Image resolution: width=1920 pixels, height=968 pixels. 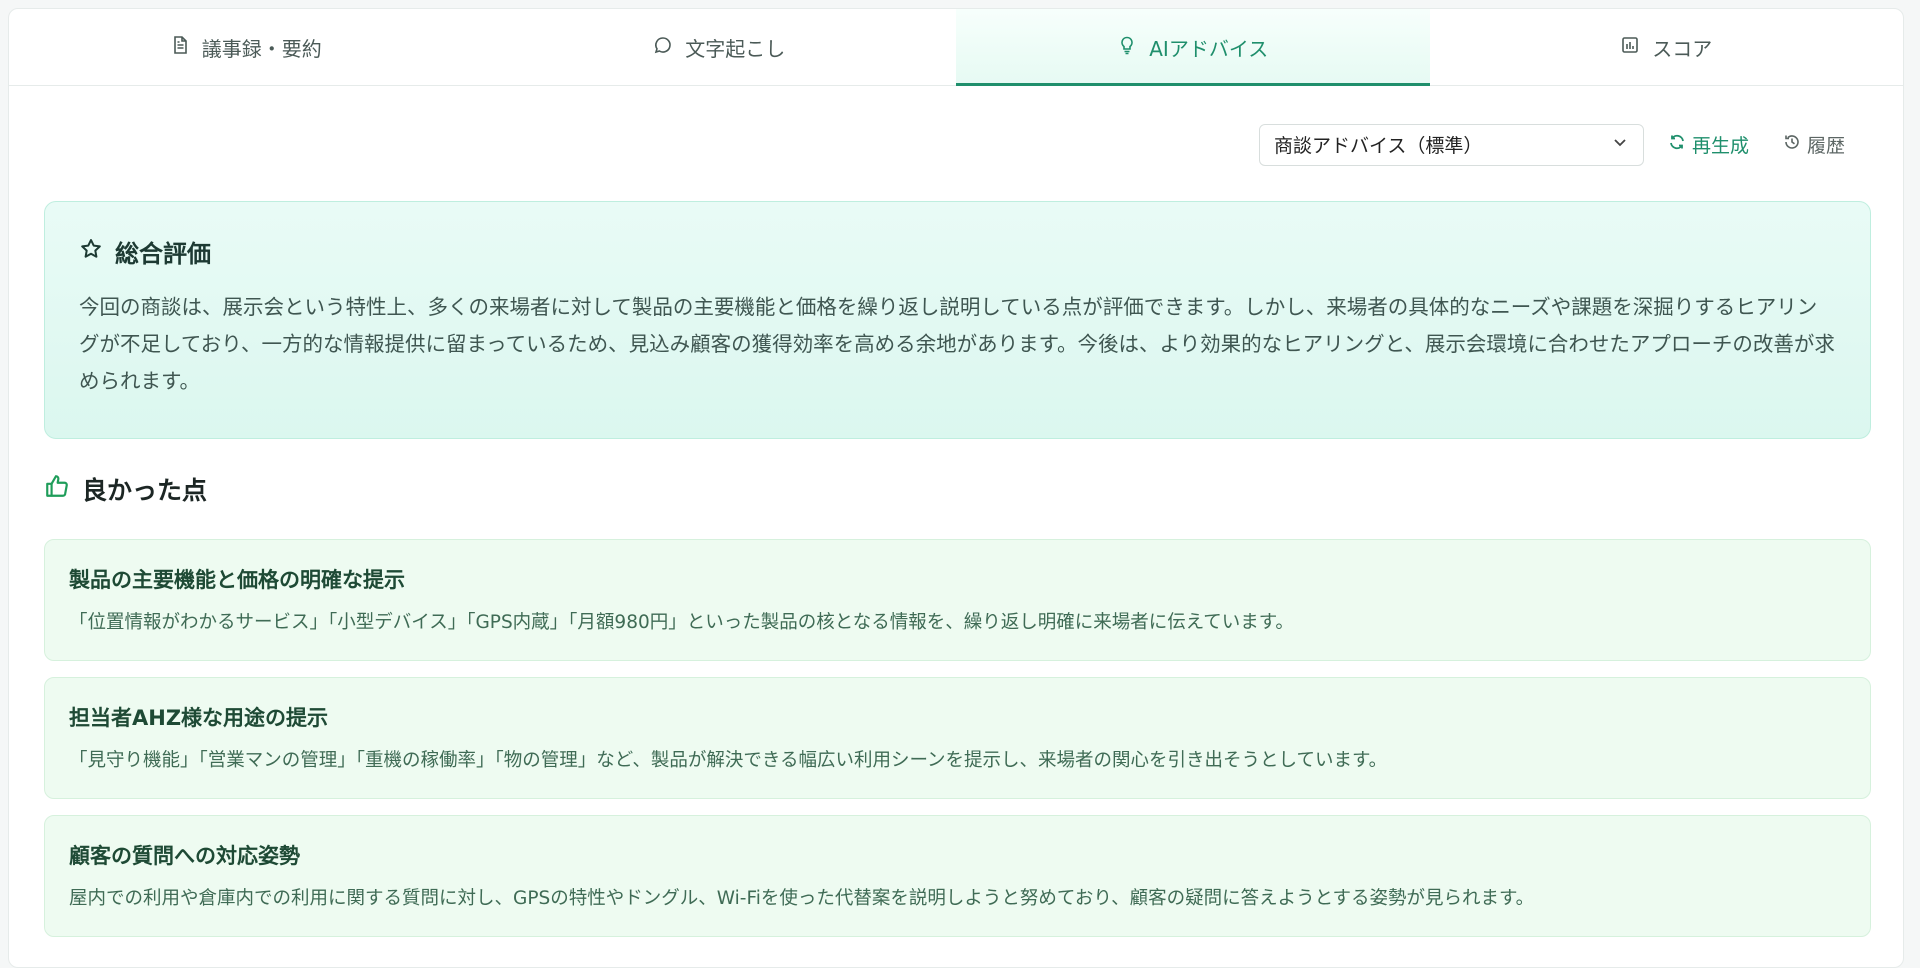 What do you see at coordinates (1720, 146) in the screenshot?
I see `regenerate-label: 再生成` at bounding box center [1720, 146].